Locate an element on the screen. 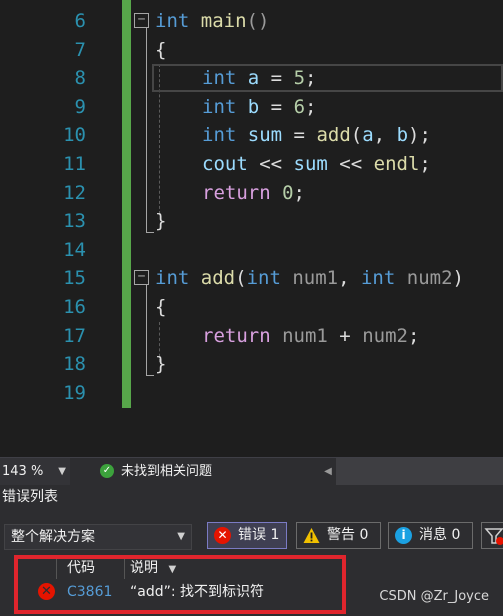 This screenshot has height=616, width=503. code-line-15: int add(int num1, int num2) is located at coordinates (309, 278).